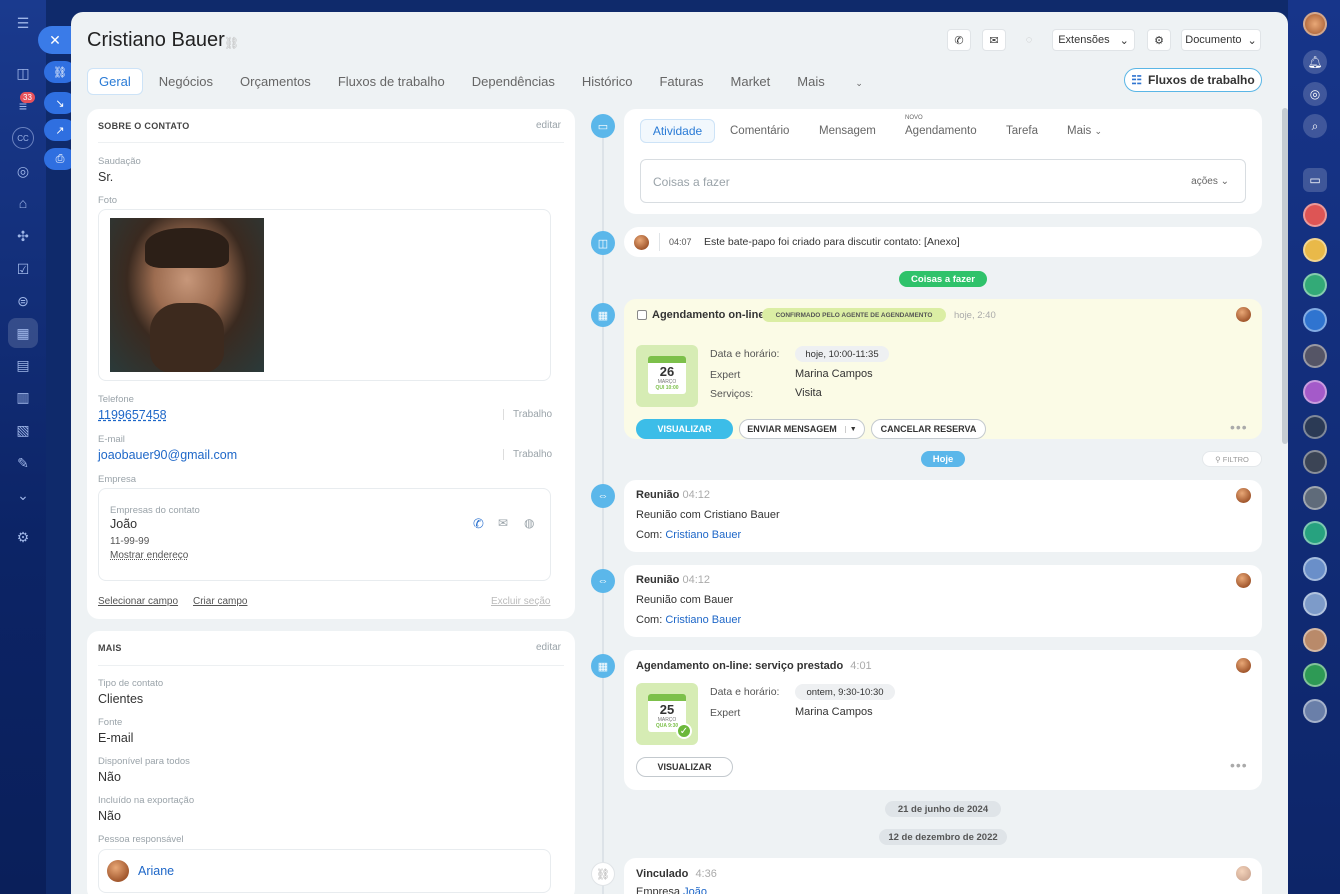 Image resolution: width=1340 pixels, height=894 pixels. I want to click on tab-geral: Geral, so click(115, 81).